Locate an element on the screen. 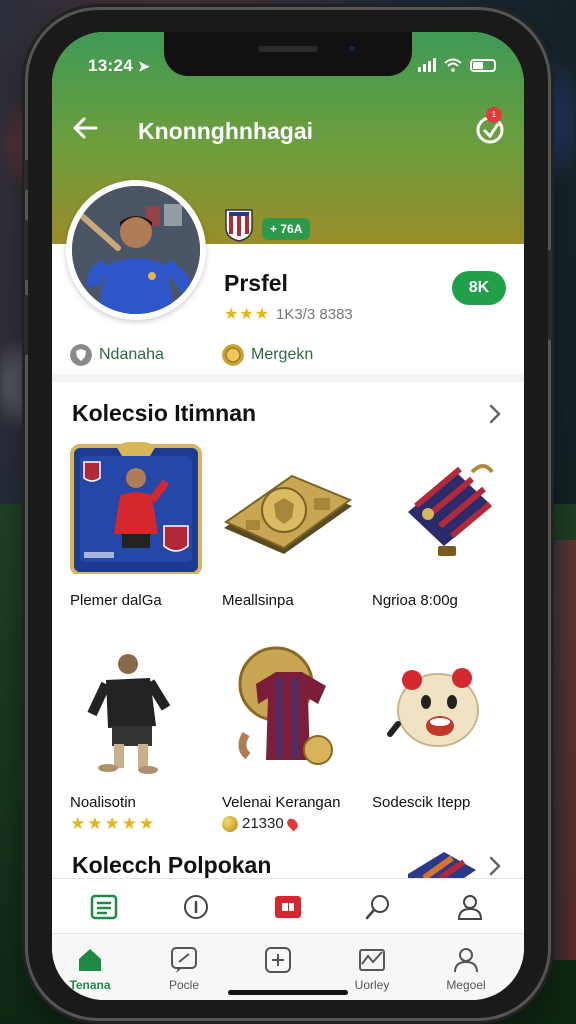 The height and width of the screenshot is (1024, 576). status-icons is located at coordinates (457, 65).